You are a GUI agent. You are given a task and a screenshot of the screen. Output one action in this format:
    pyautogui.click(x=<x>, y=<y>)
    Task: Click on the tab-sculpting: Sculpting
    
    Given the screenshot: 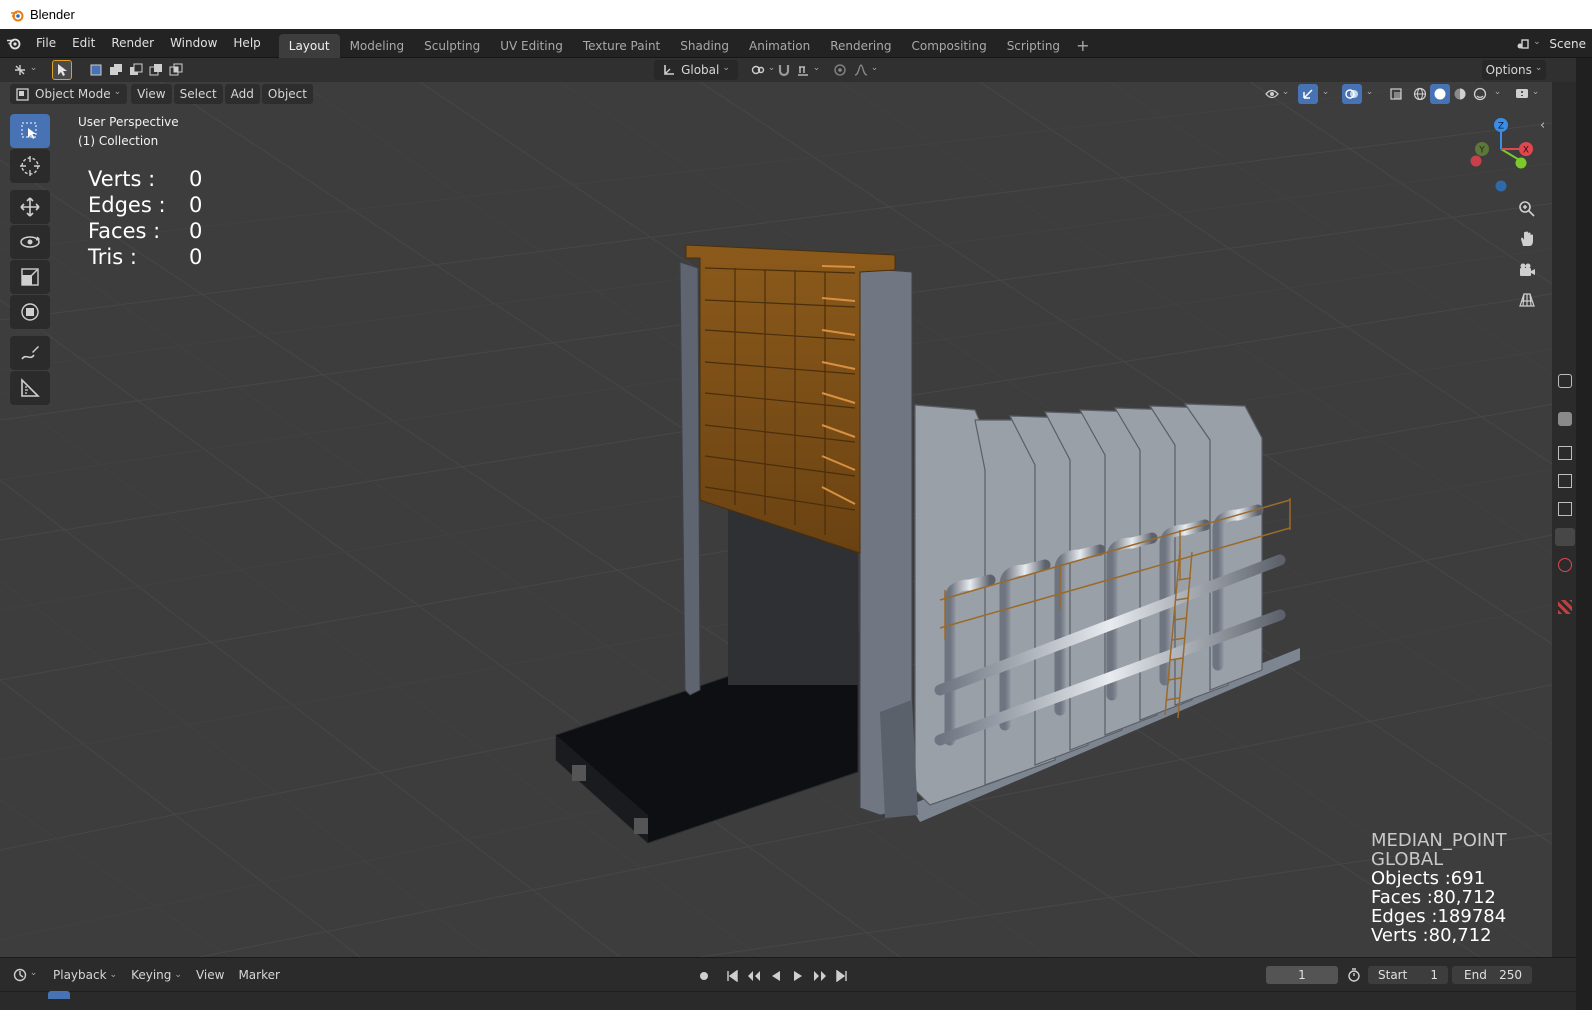 What is the action you would take?
    pyautogui.click(x=452, y=46)
    